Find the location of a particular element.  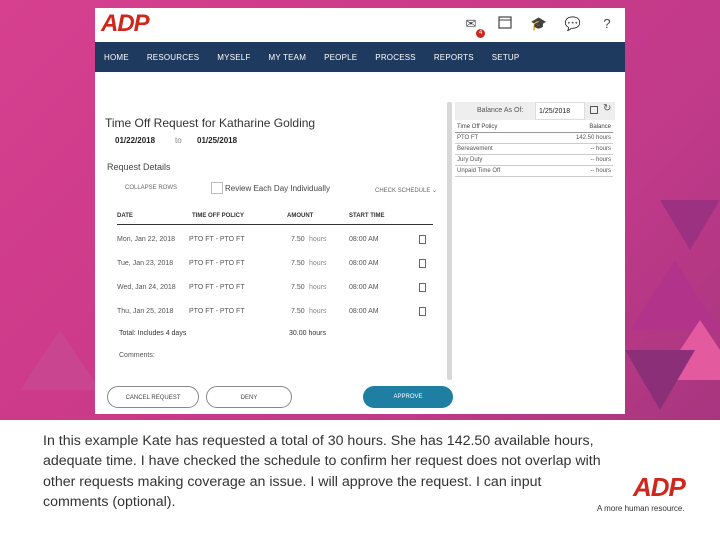

nav-process: PROCESS is located at coordinates (395, 57).